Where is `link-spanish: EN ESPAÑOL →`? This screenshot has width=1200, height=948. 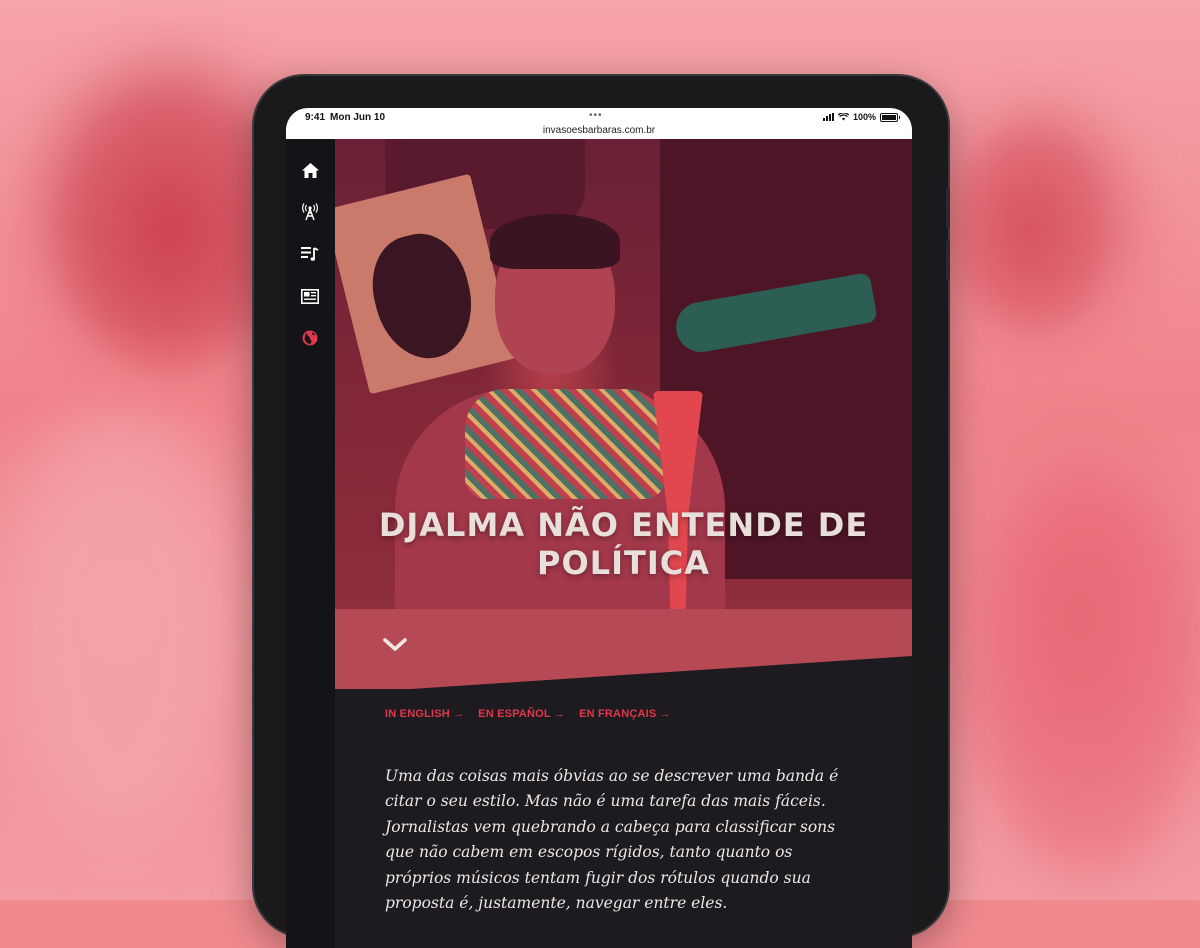 link-spanish: EN ESPAÑOL → is located at coordinates (521, 714).